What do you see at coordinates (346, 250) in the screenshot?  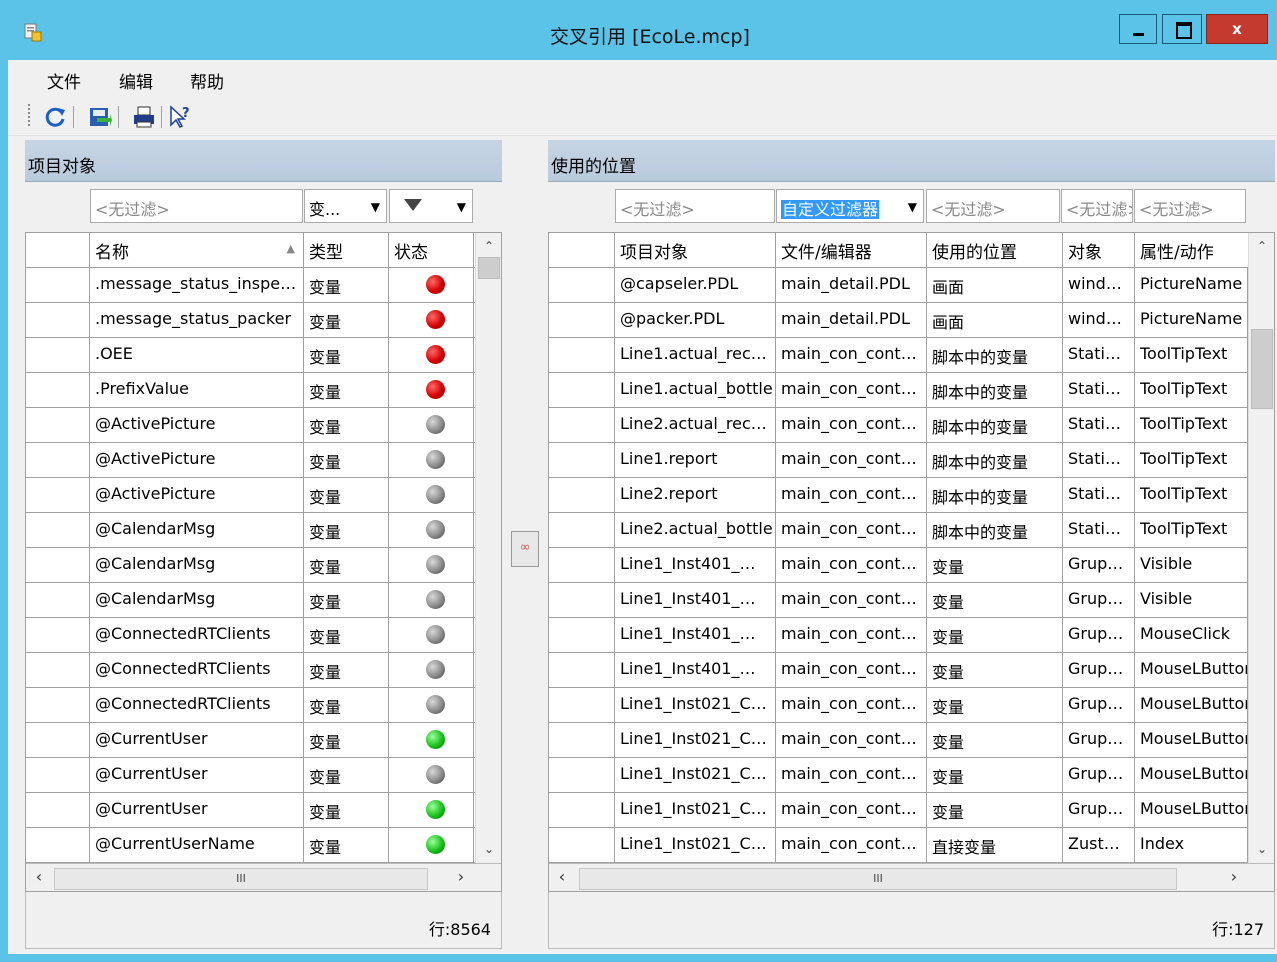 I see `col-type: 类型` at bounding box center [346, 250].